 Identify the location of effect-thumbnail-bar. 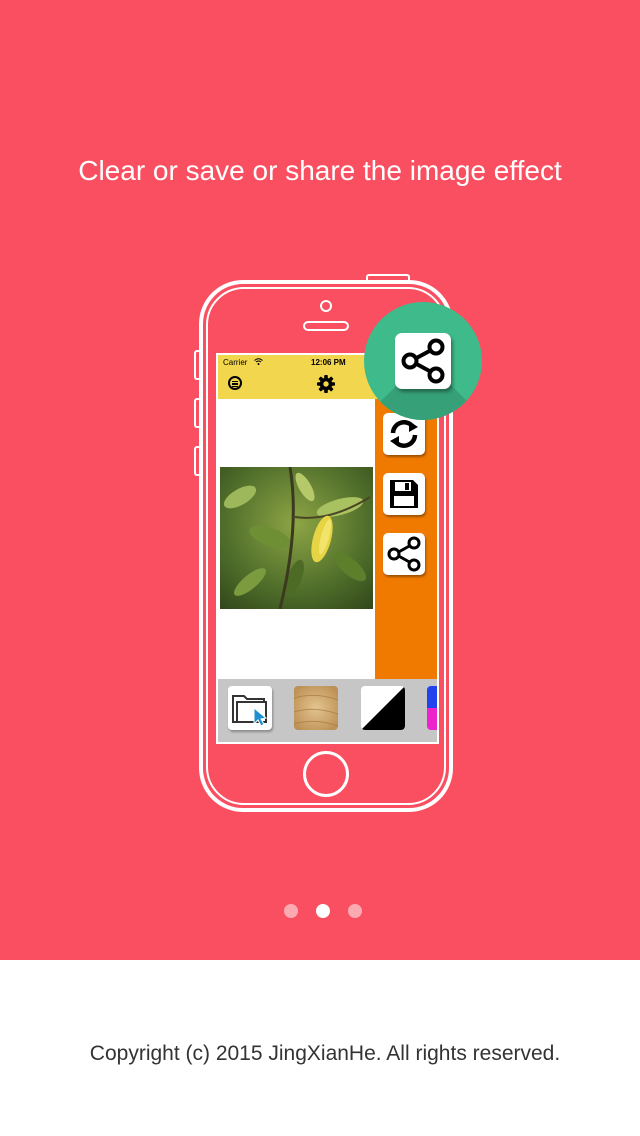
(327, 710).